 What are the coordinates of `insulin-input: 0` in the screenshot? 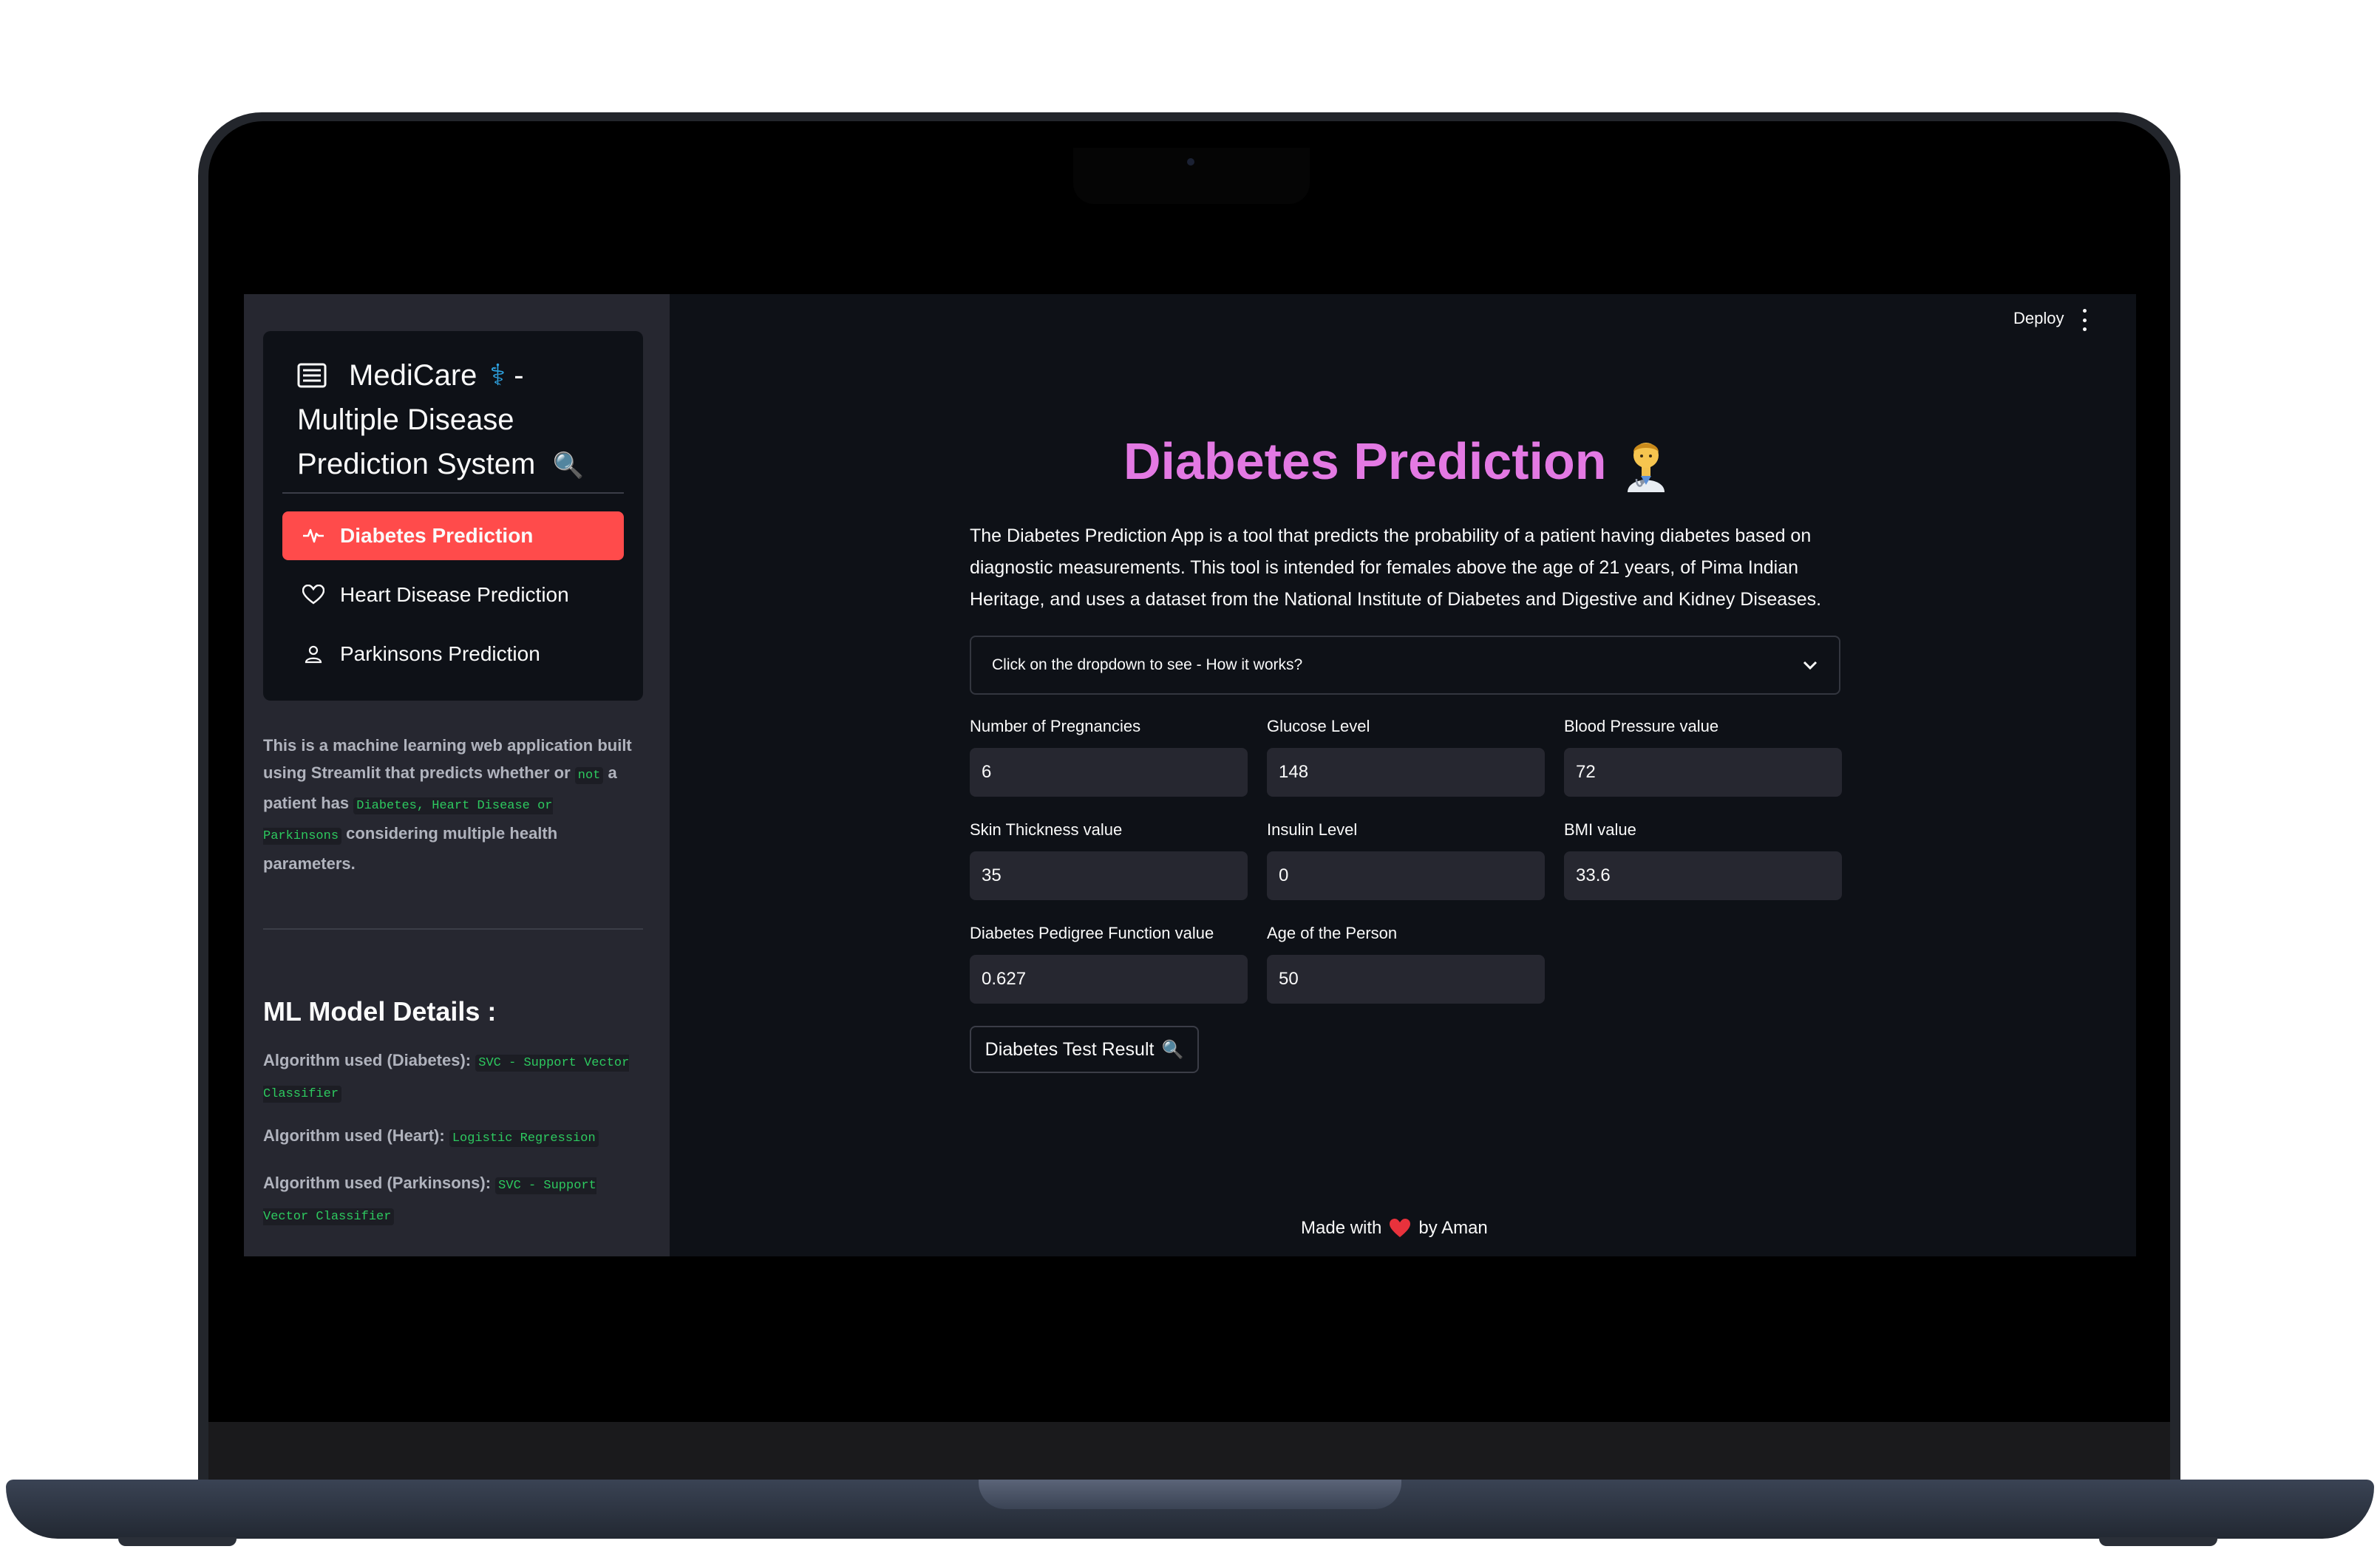 It's located at (1406, 875).